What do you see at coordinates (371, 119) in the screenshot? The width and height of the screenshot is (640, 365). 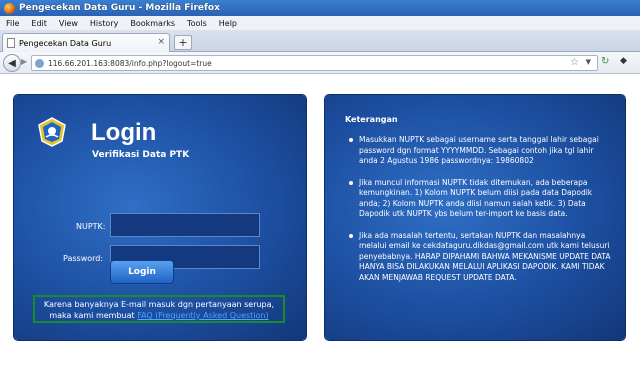 I see `keterangan-title: Keterangan` at bounding box center [371, 119].